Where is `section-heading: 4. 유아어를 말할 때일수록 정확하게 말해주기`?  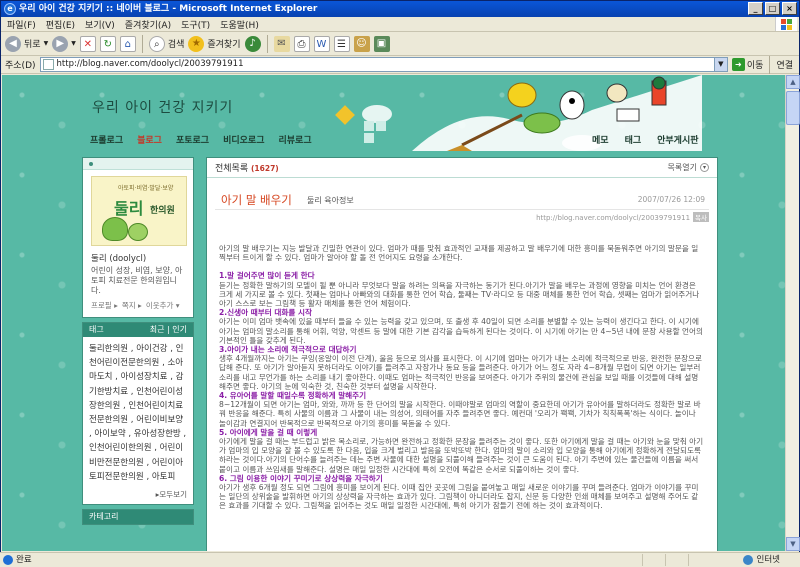 section-heading: 4. 유아어를 말할 때일수록 정확하게 말해주기 is located at coordinates (293, 396).